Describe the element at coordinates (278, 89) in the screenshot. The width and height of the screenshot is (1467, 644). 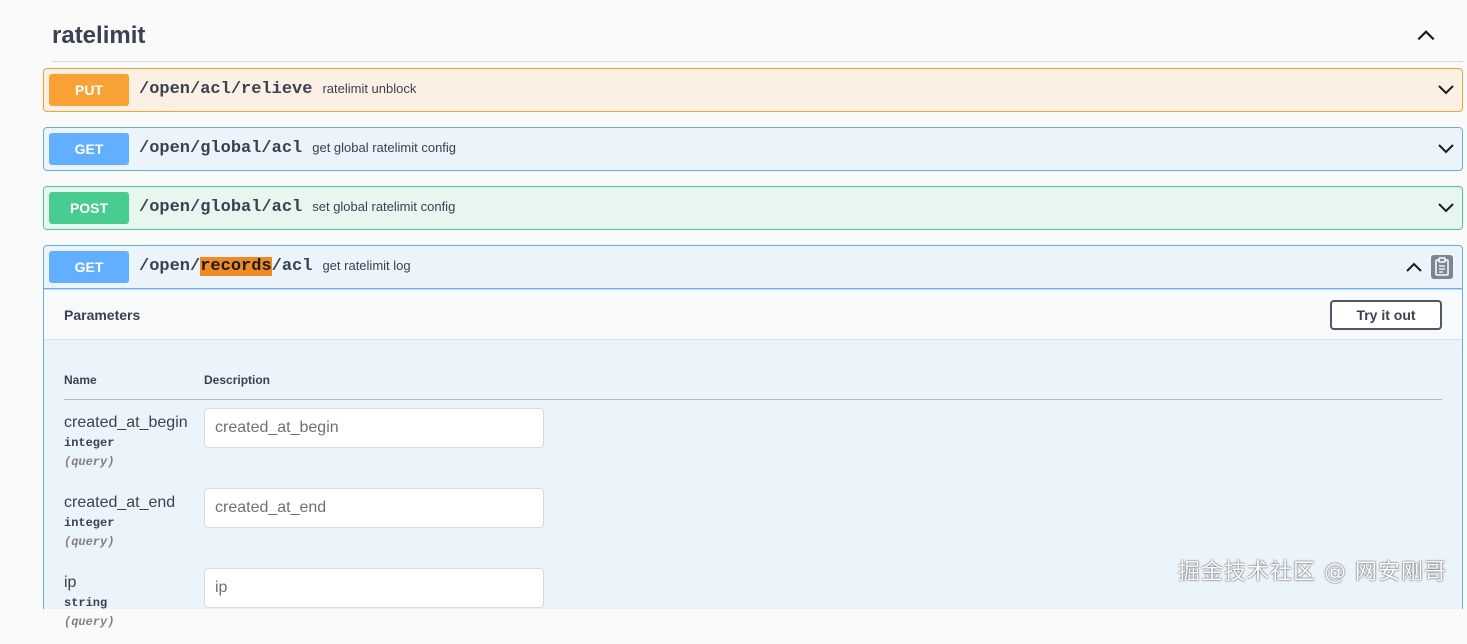
I see `operation-path: /open/acl/relieve ratelimit unblock` at that location.